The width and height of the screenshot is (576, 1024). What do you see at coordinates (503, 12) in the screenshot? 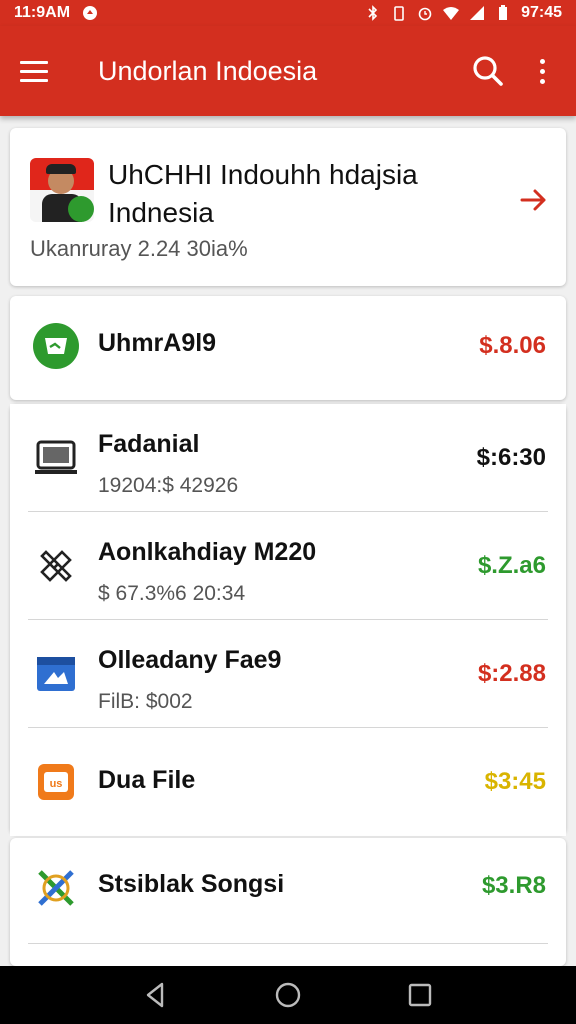
I see `battery-icon` at bounding box center [503, 12].